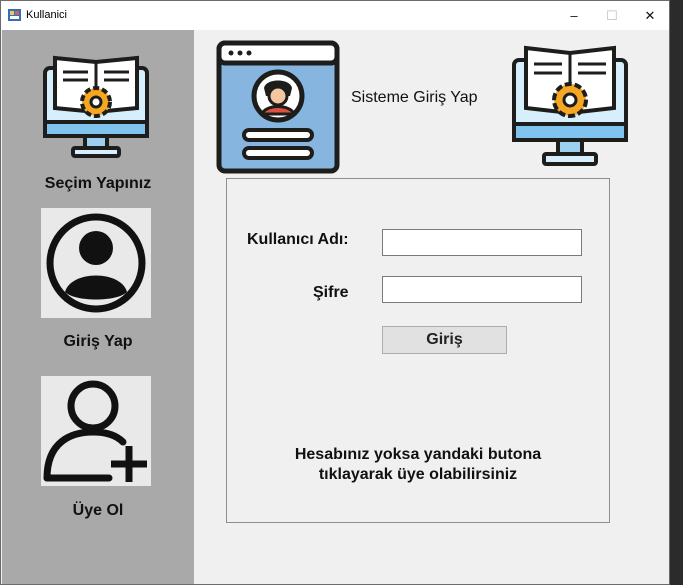 This screenshot has height=585, width=683. Describe the element at coordinates (414, 97) in the screenshot. I see `page-title: Sisteme Giriş Yap` at that location.